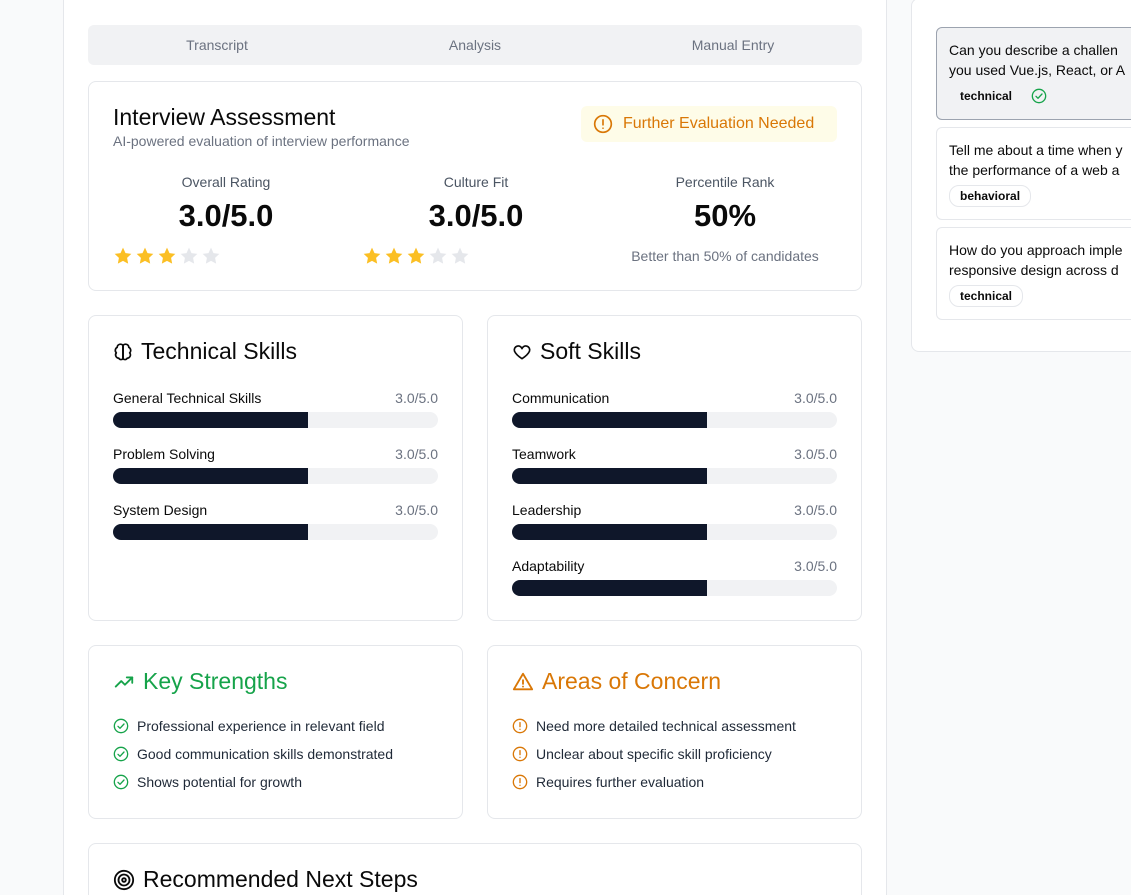  Describe the element at coordinates (224, 117) in the screenshot. I see `assessment-title: Interview Assessment` at that location.